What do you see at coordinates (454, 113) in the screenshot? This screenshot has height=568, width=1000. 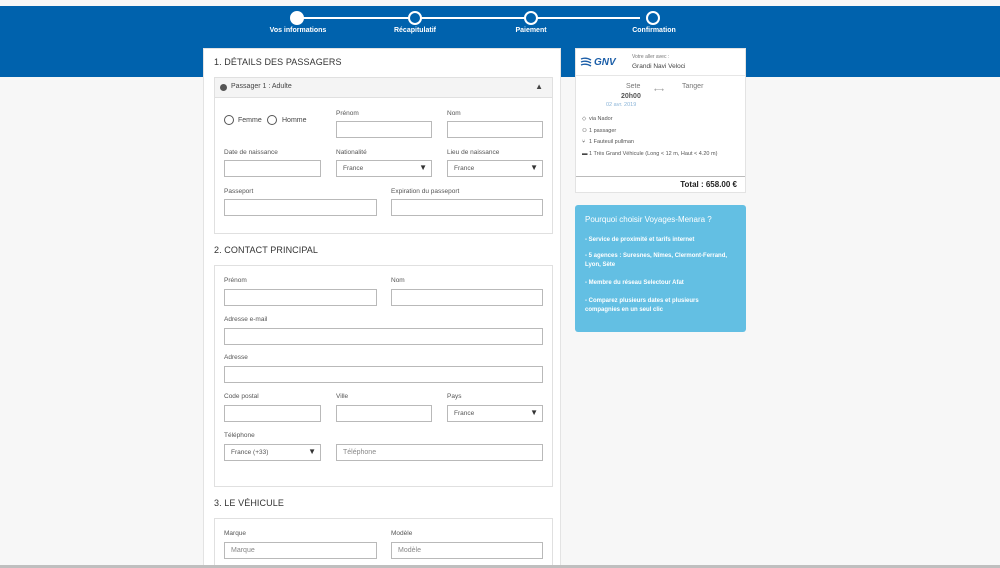 I see `passenger-lastname-label: Nom` at bounding box center [454, 113].